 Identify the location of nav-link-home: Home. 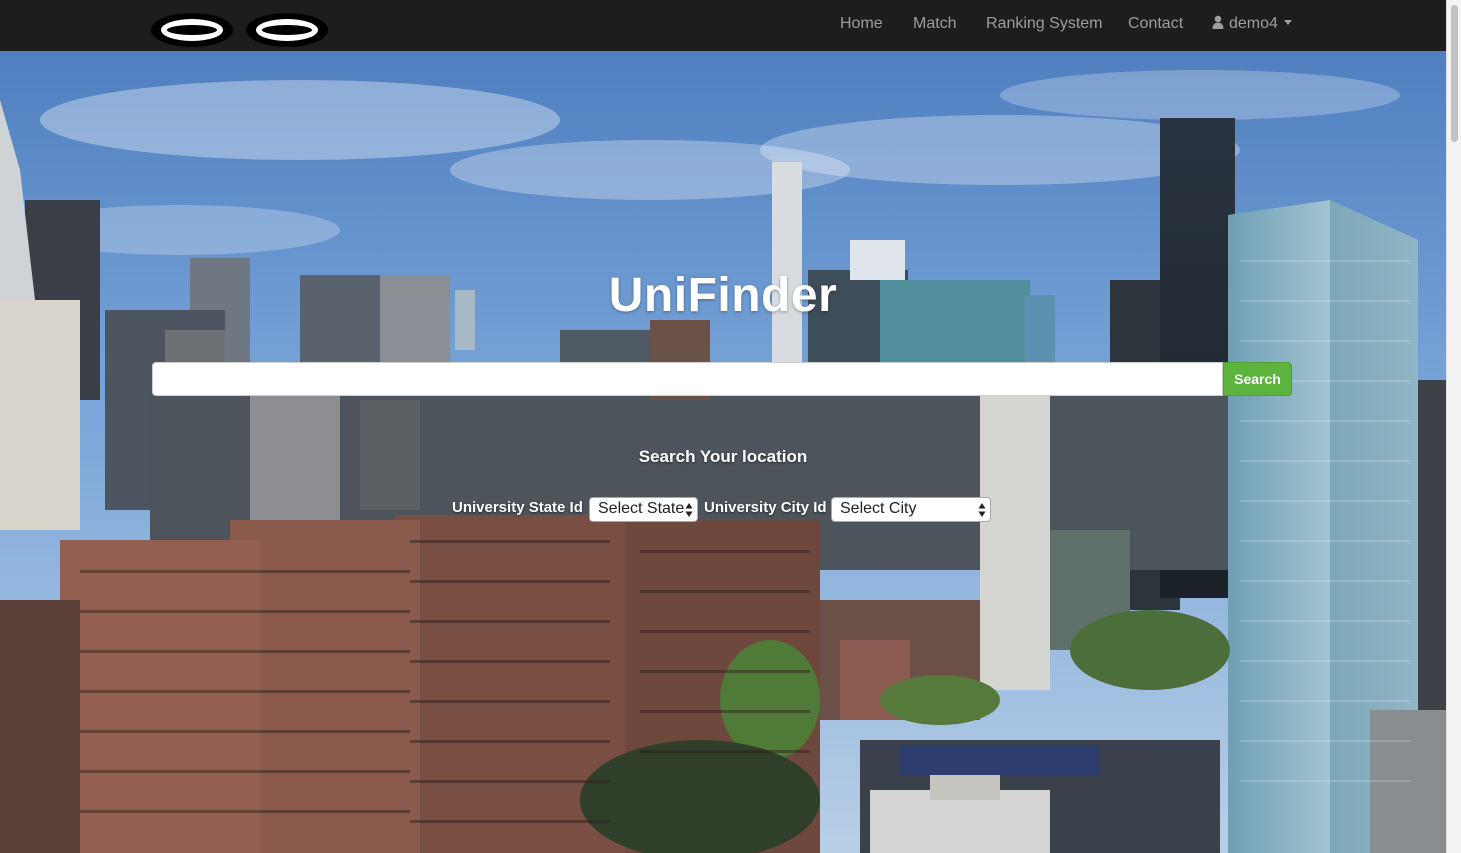
(861, 24).